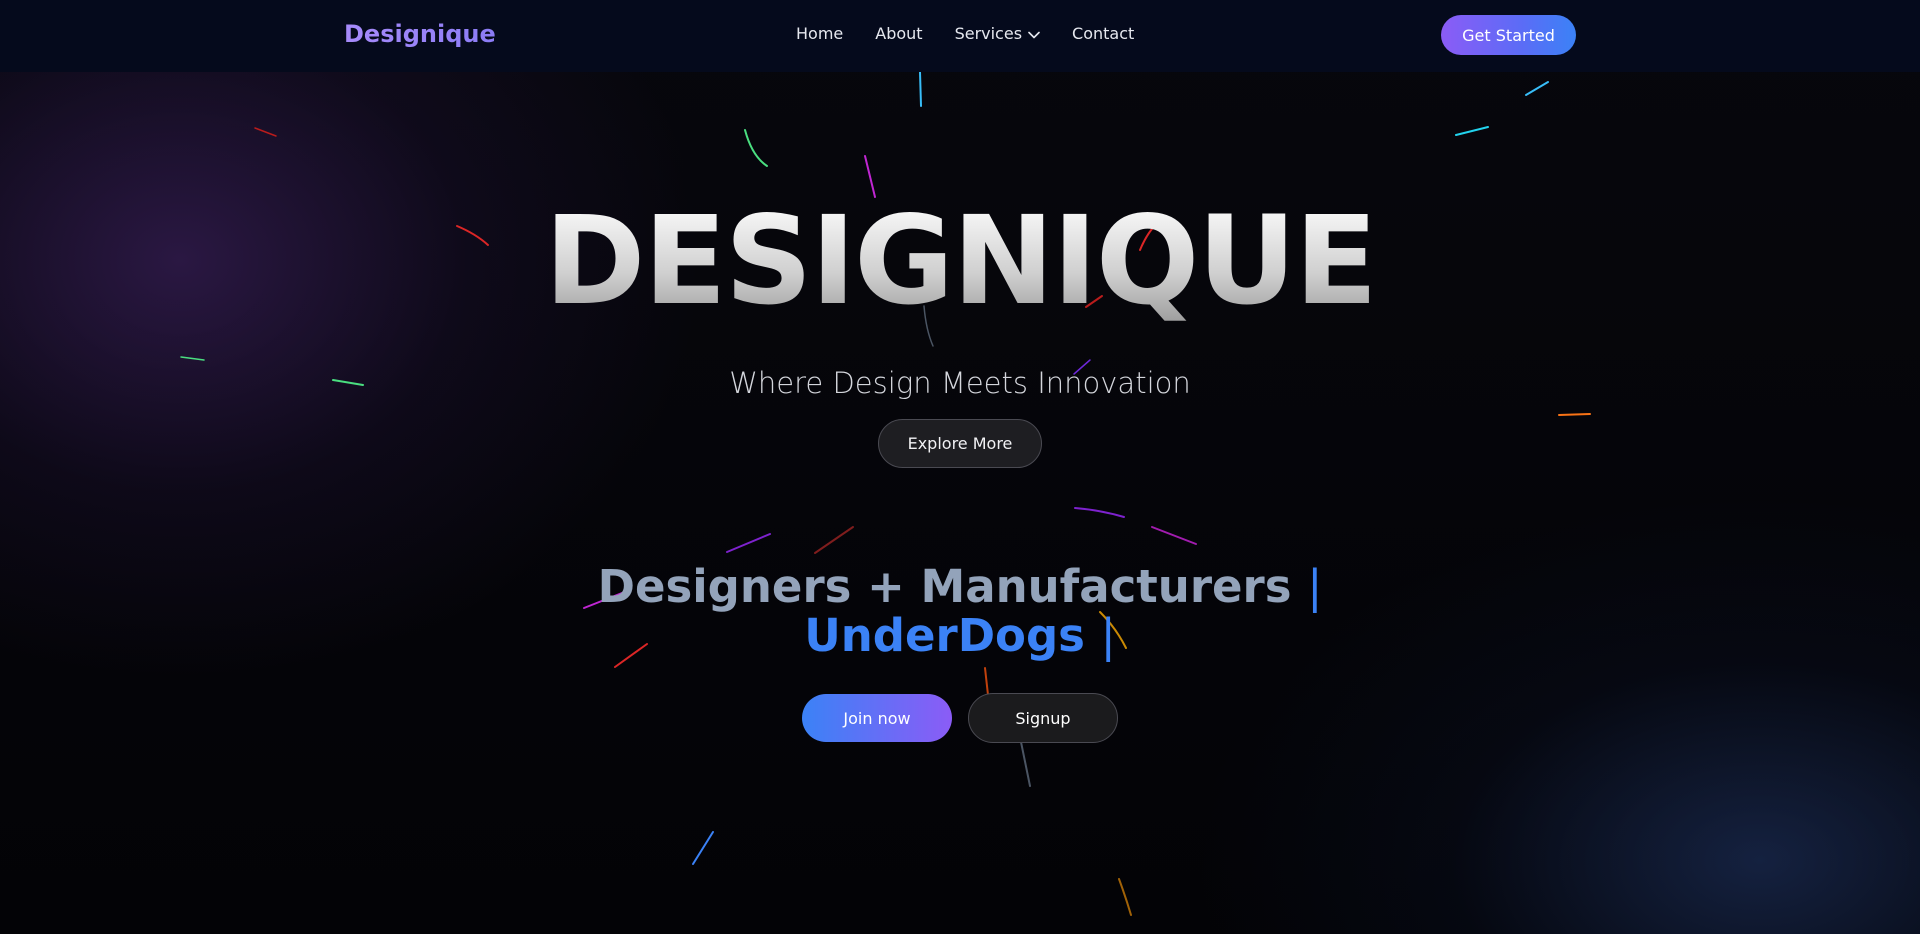 The height and width of the screenshot is (934, 1920). I want to click on headline-line-1: Designers + Manufacturers |, so click(960, 586).